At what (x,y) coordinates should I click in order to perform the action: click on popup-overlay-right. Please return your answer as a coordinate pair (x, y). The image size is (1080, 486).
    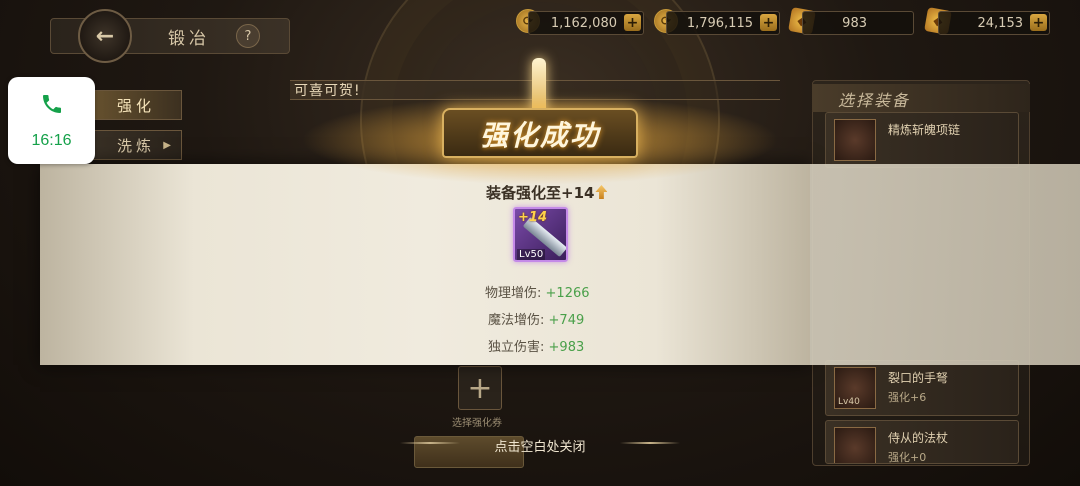
    Looking at the image, I should click on (945, 264).